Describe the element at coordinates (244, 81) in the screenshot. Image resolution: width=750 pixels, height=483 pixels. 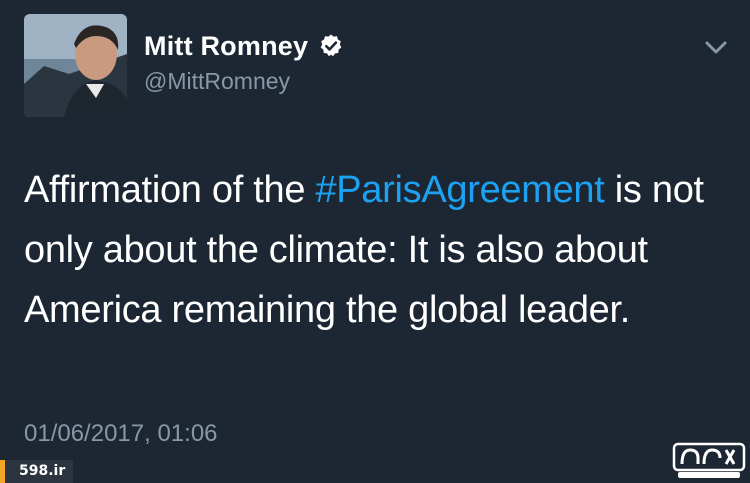
I see `author-handle: @MittRomney` at that location.